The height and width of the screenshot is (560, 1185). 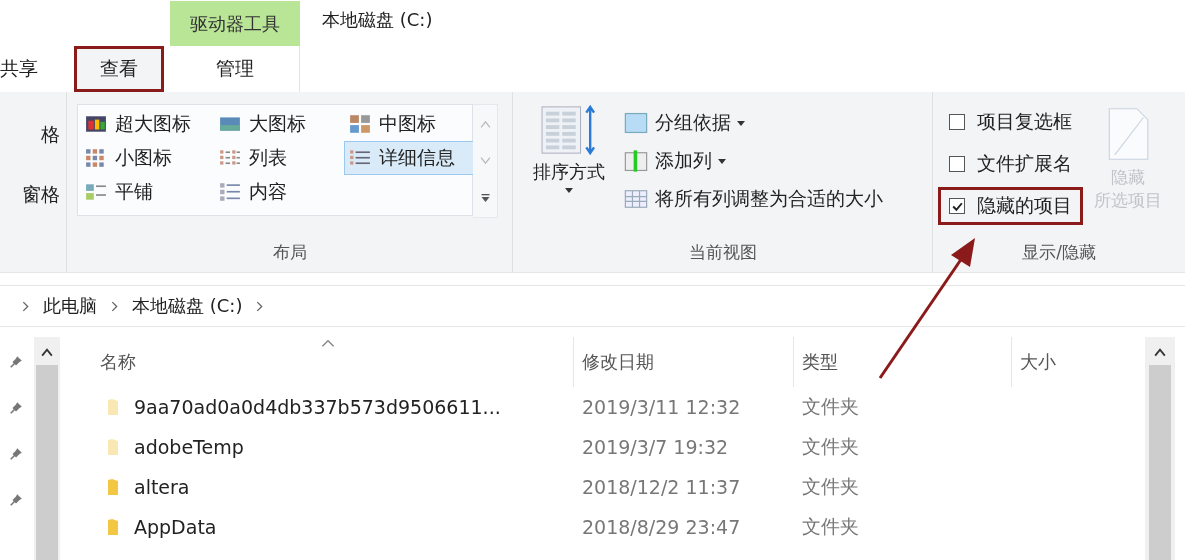 I want to click on column-header: 类型, so click(x=903, y=362).